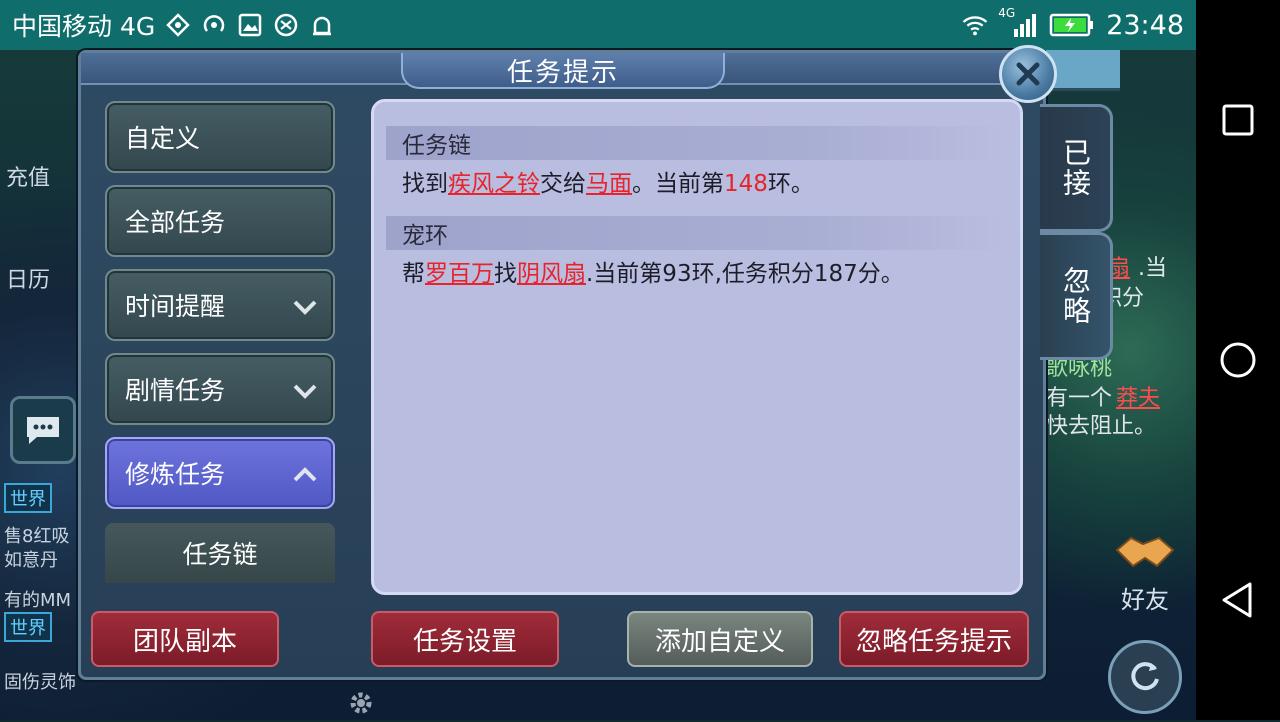  Describe the element at coordinates (551, 274) in the screenshot. I see `item-link: 阴风扇` at that location.